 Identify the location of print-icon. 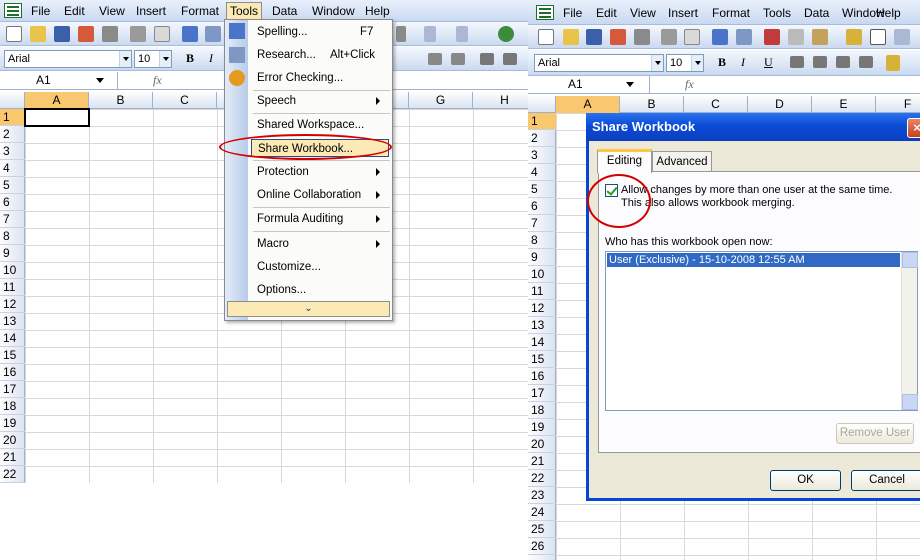
(138, 34).